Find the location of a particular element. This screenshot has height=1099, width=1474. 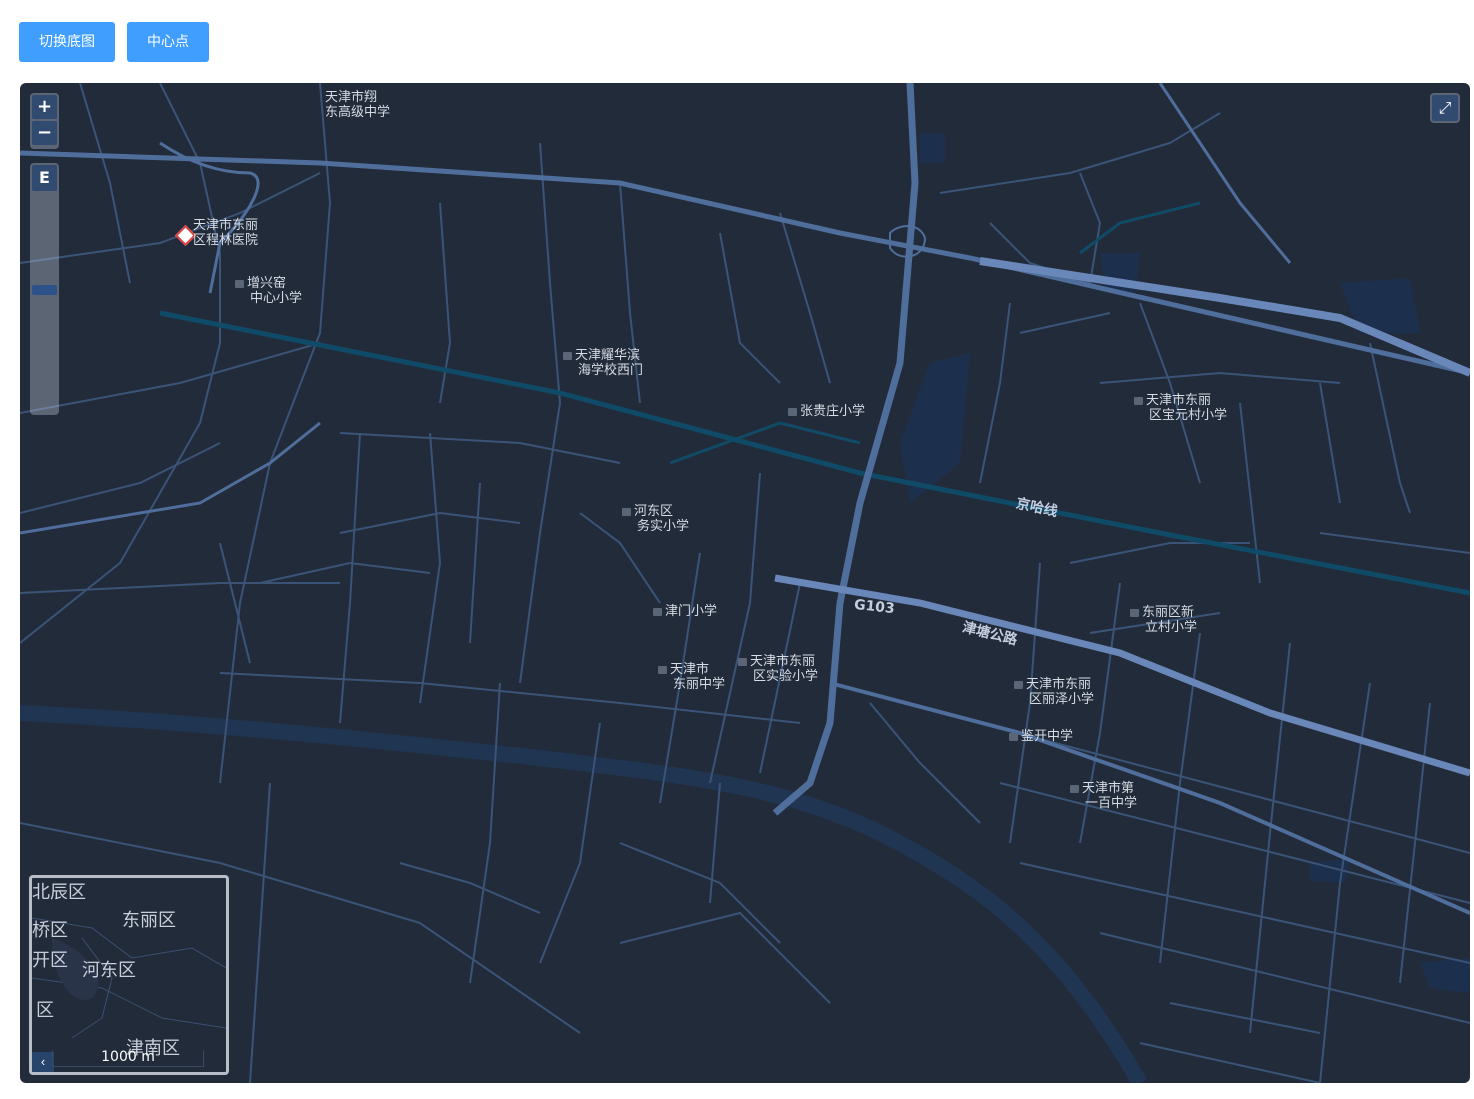

overview-district-label: 桥区 is located at coordinates (50, 930).